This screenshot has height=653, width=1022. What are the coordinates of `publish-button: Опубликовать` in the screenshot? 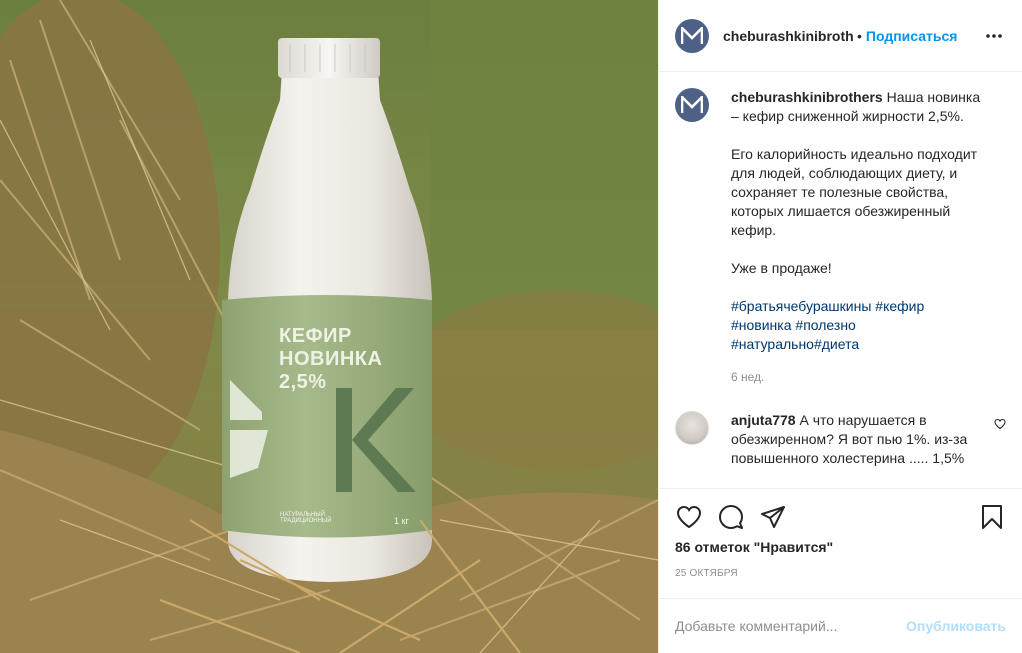 It's located at (956, 626).